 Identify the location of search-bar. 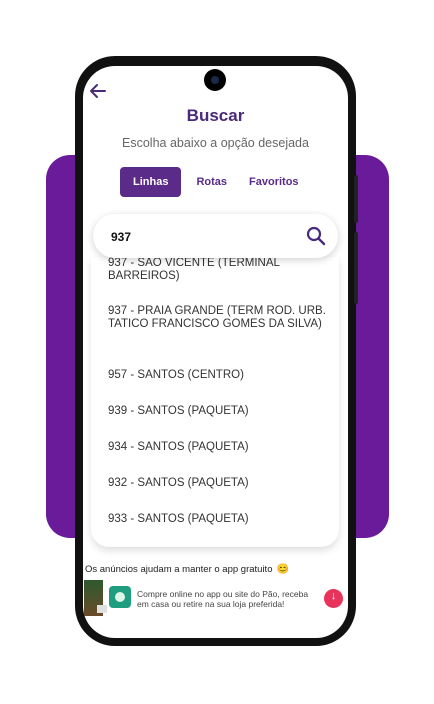
(215, 237).